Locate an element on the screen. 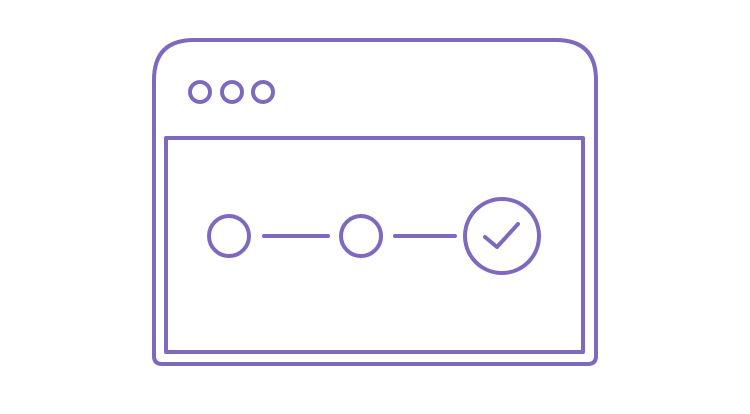 This screenshot has width=750, height=414. checkmark-circle-icon is located at coordinates (502, 236).